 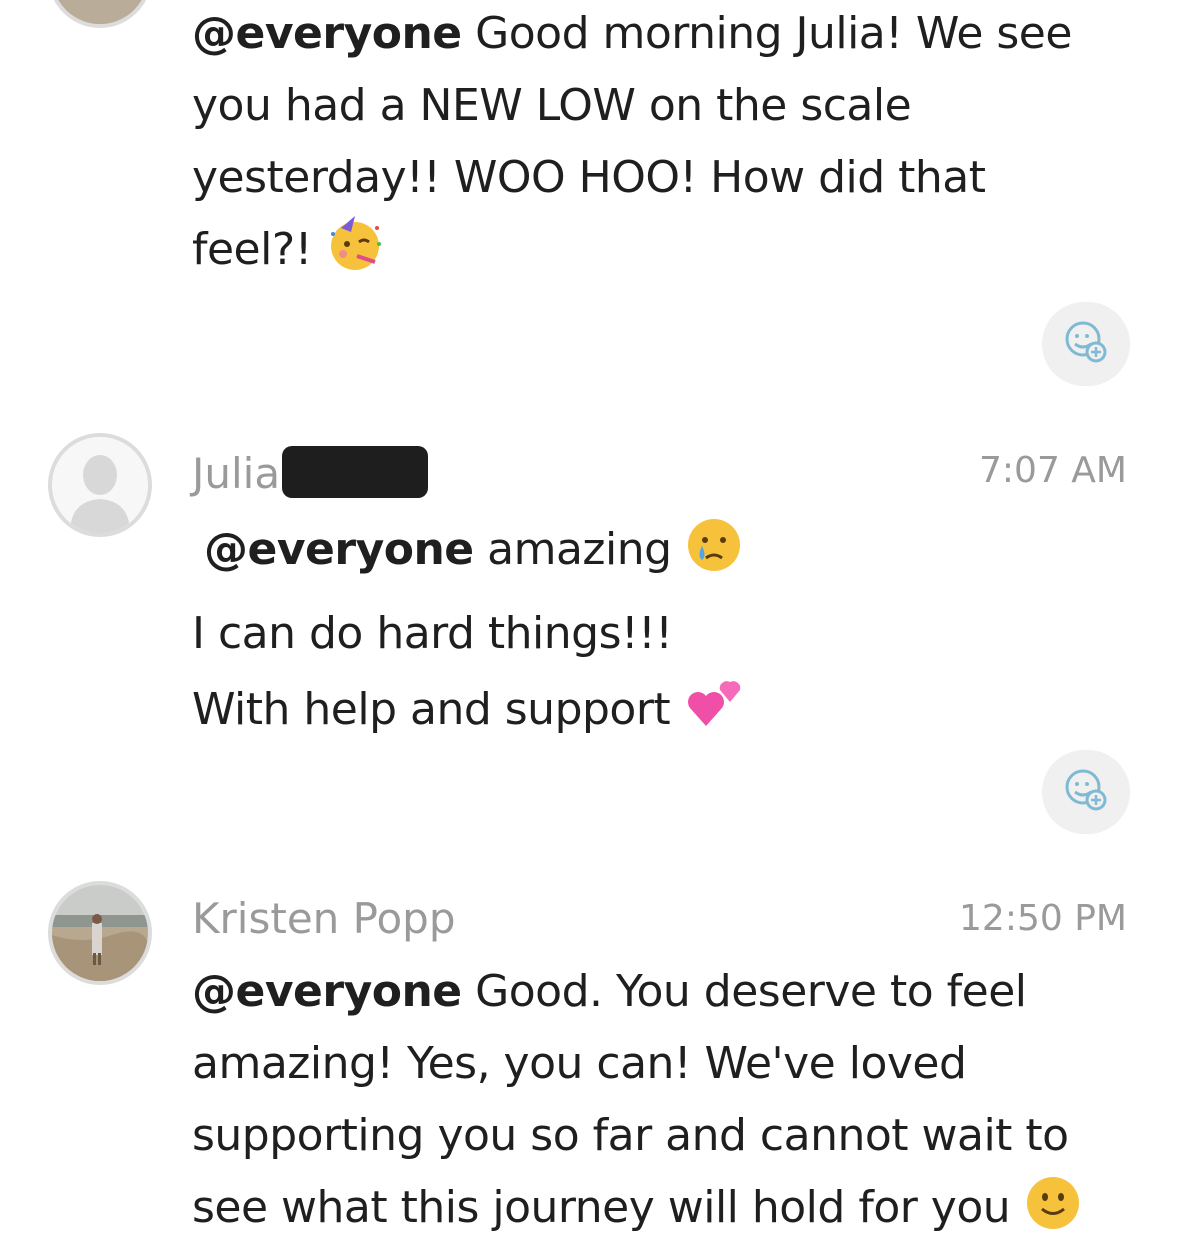 What do you see at coordinates (1053, 470) in the screenshot?
I see `message-timestamp: 7:07 AM` at bounding box center [1053, 470].